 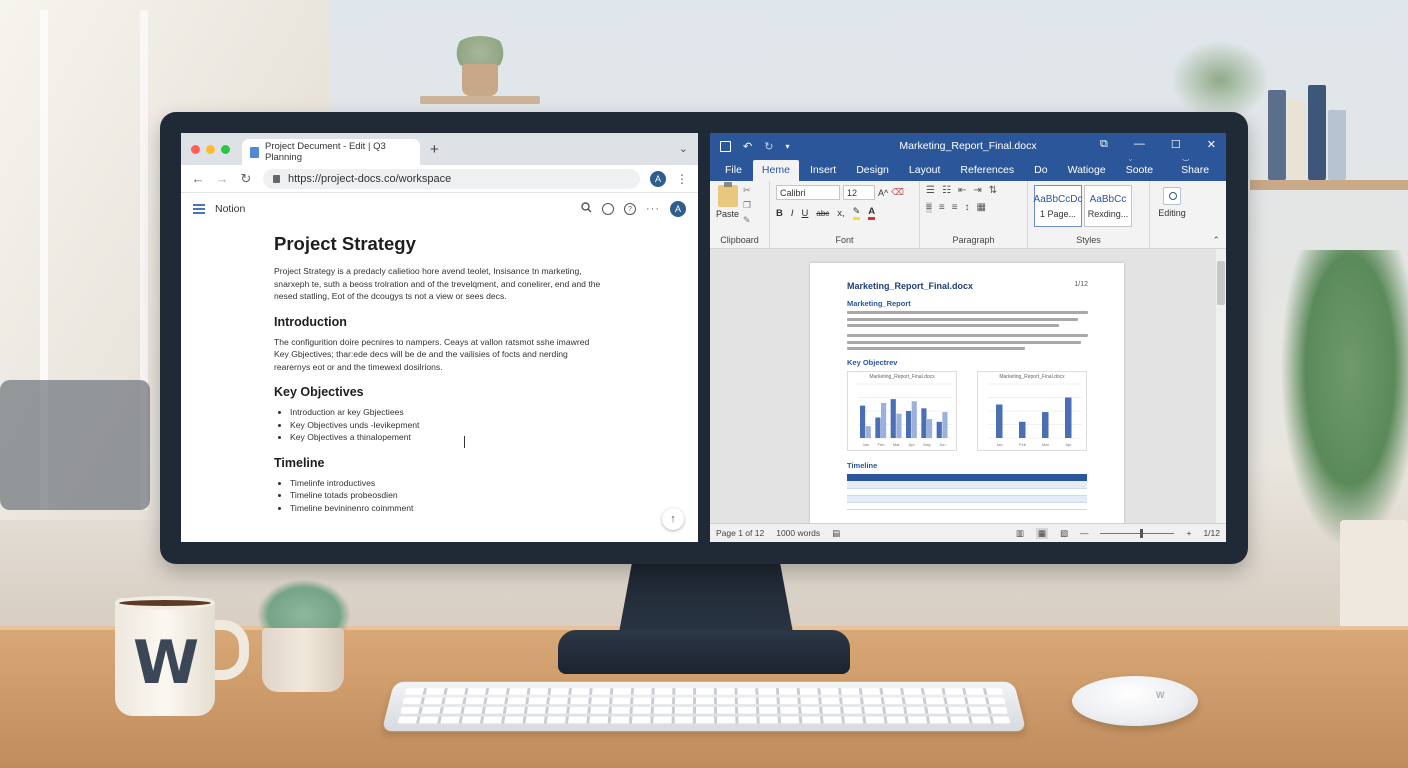 I want to click on tab-do: Do, so click(x=1040, y=170).